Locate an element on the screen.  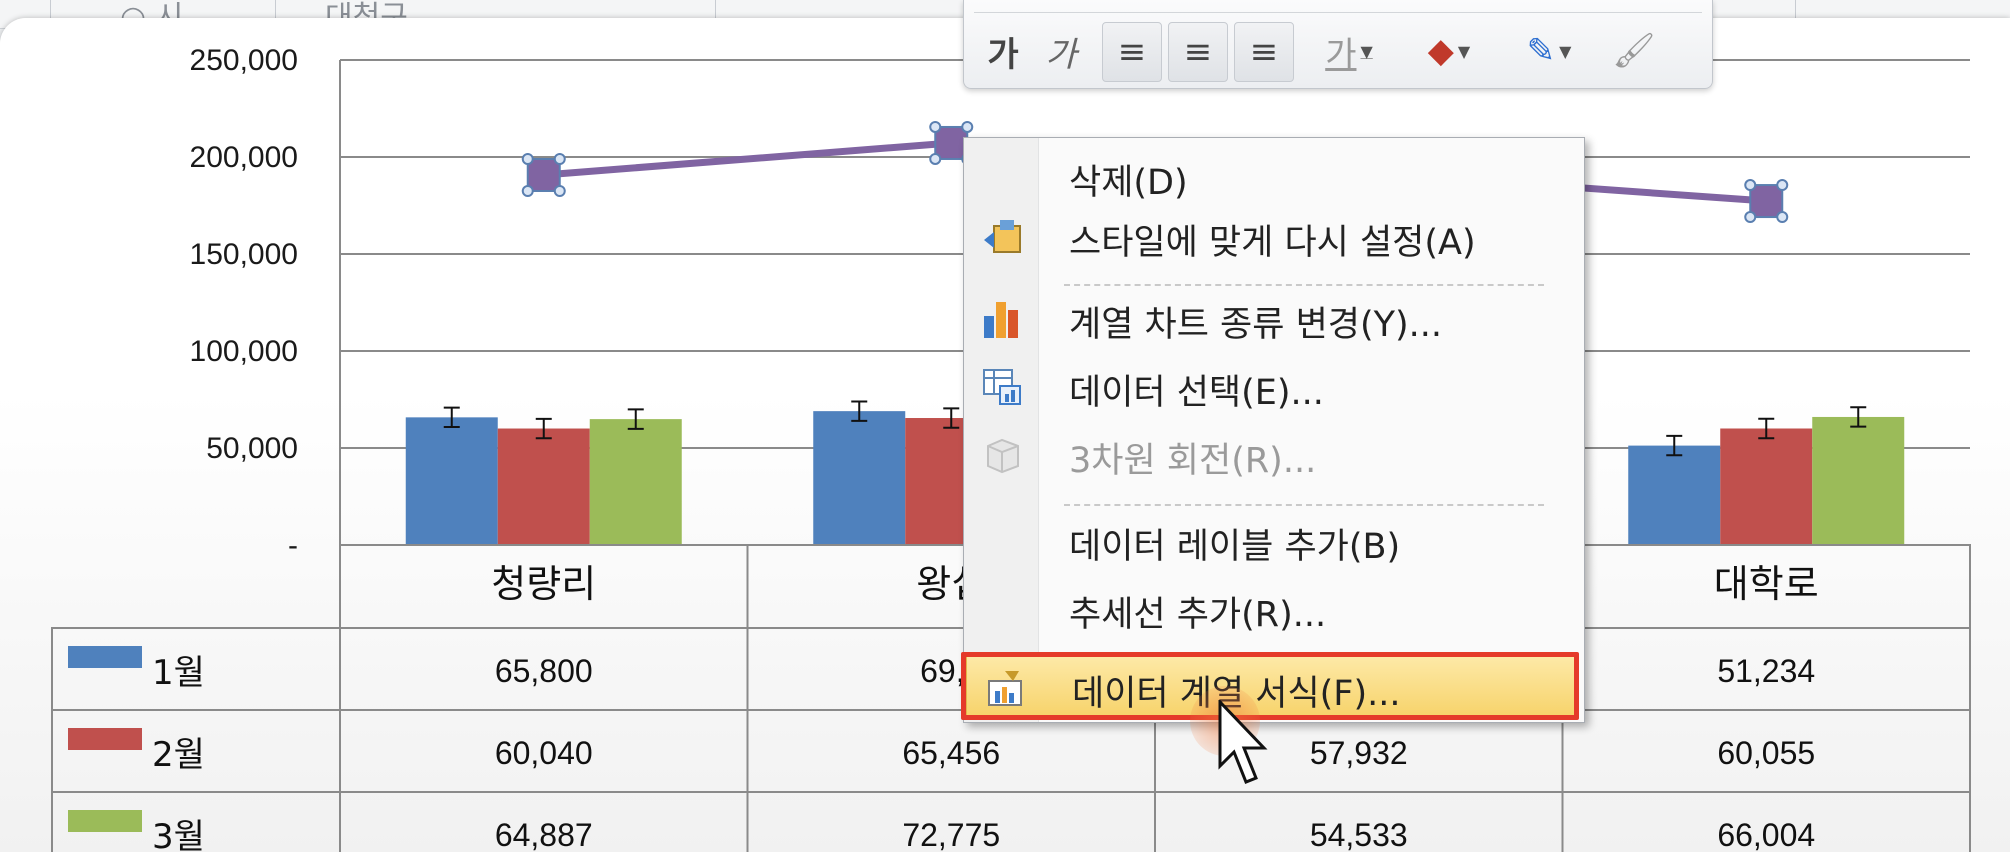
align-center-button: ≡ is located at coordinates (1198, 52).